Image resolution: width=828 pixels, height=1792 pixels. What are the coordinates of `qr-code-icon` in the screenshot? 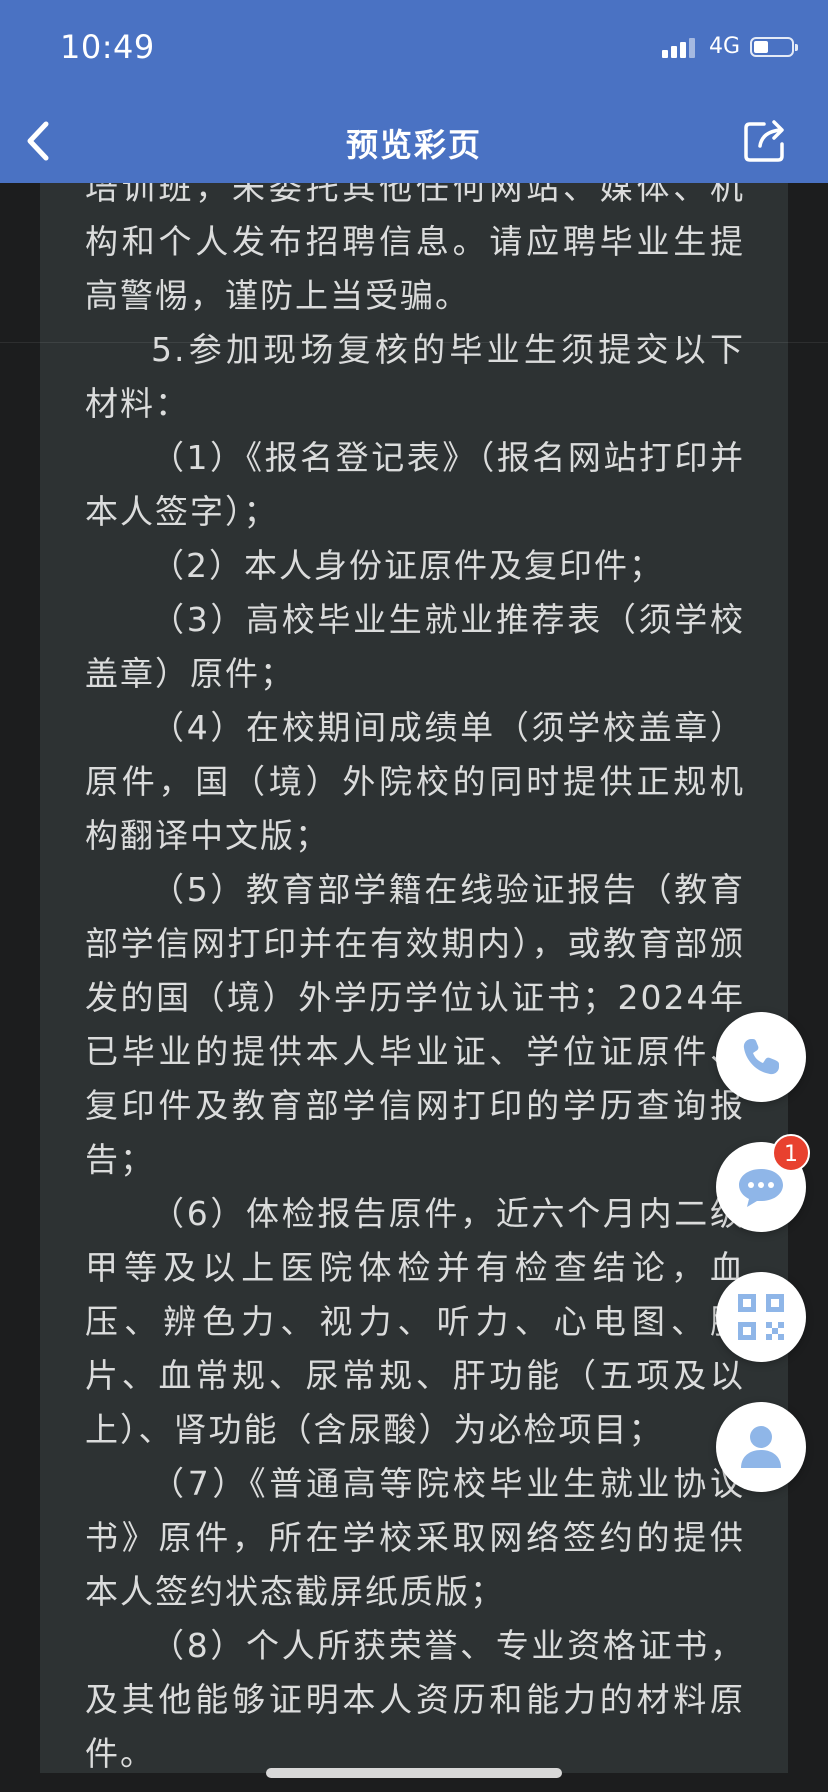 It's located at (761, 1317).